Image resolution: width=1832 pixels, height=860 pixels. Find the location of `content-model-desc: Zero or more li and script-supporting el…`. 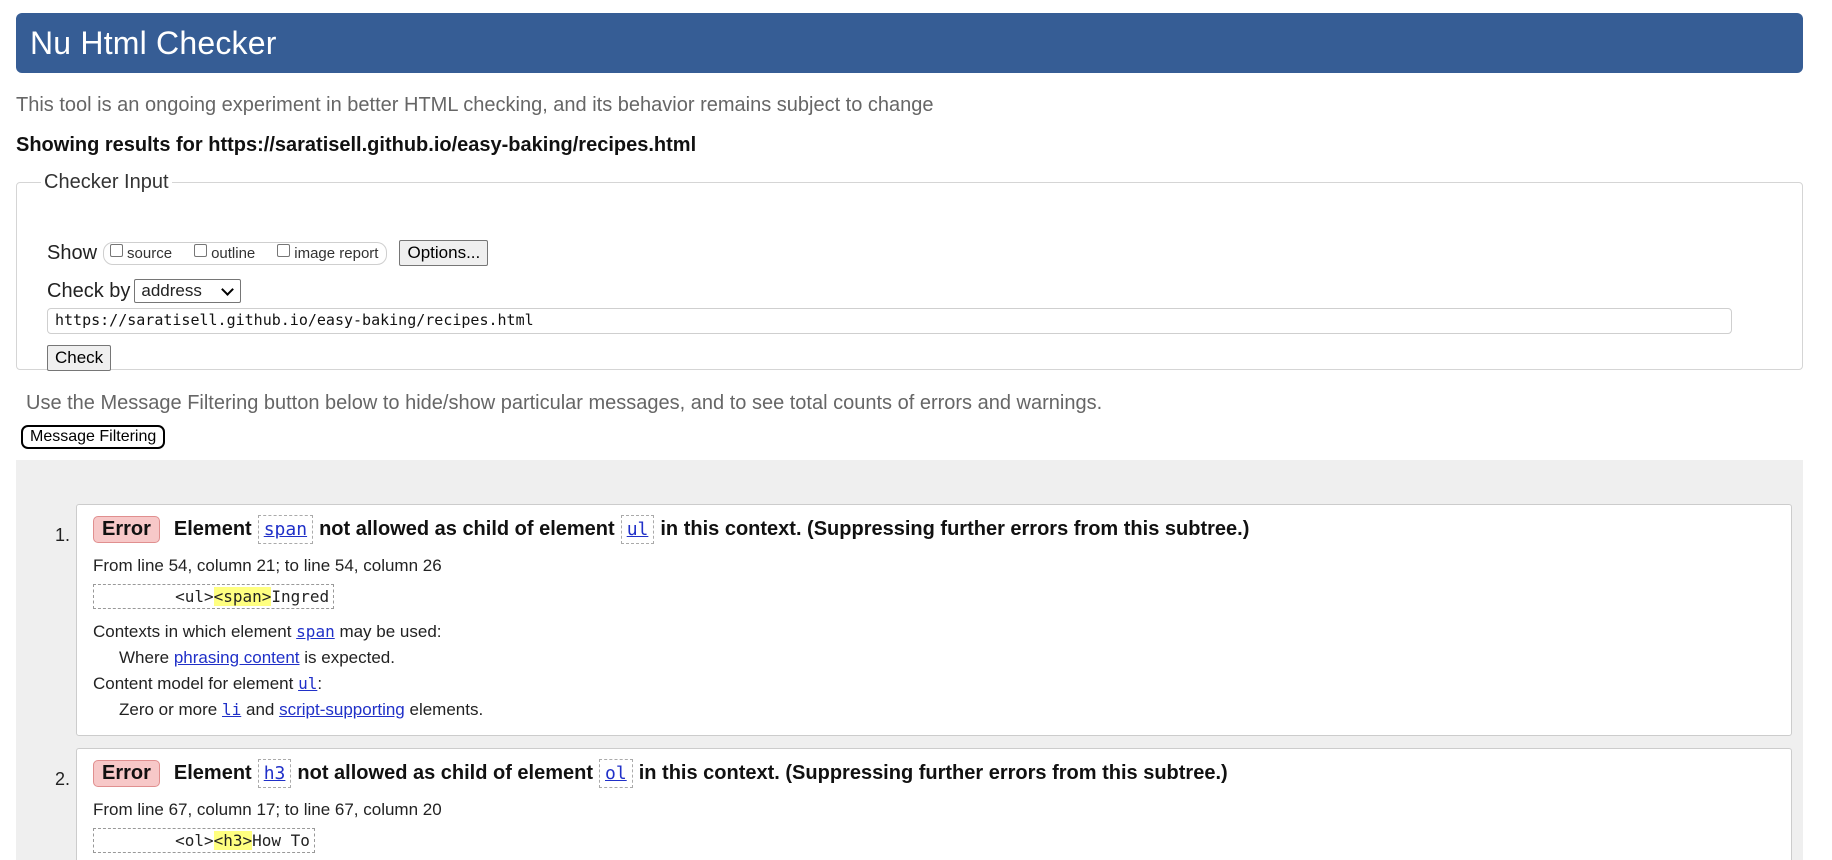

content-model-desc: Zero or more li and script-supporting el… is located at coordinates (934, 710).